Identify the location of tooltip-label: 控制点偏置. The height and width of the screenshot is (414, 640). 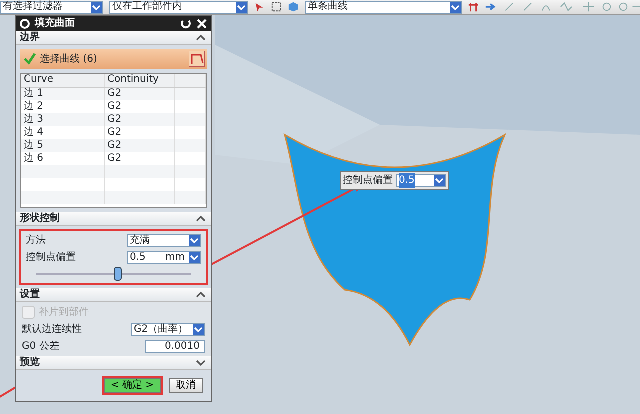
(368, 181).